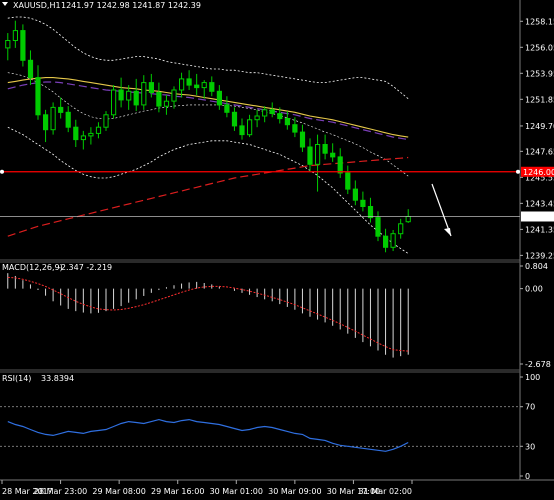  I want to click on time-axis-label: 31 Mar 02:00, so click(385, 491).